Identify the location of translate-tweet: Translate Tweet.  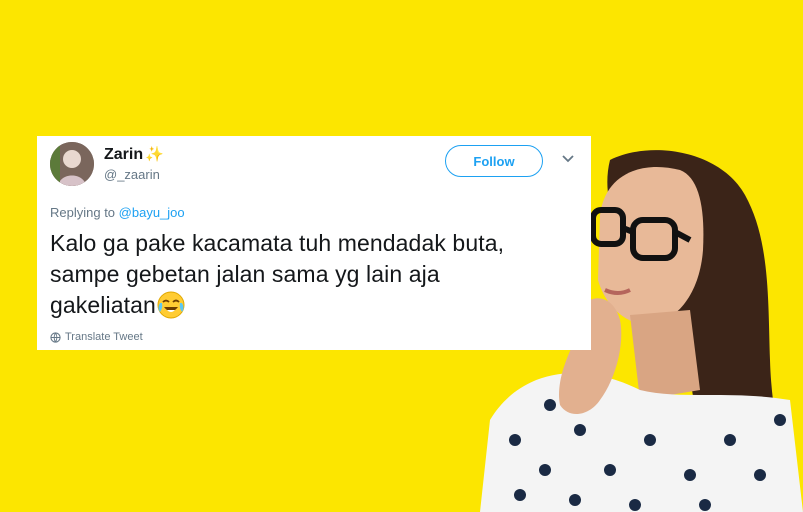
(96, 337).